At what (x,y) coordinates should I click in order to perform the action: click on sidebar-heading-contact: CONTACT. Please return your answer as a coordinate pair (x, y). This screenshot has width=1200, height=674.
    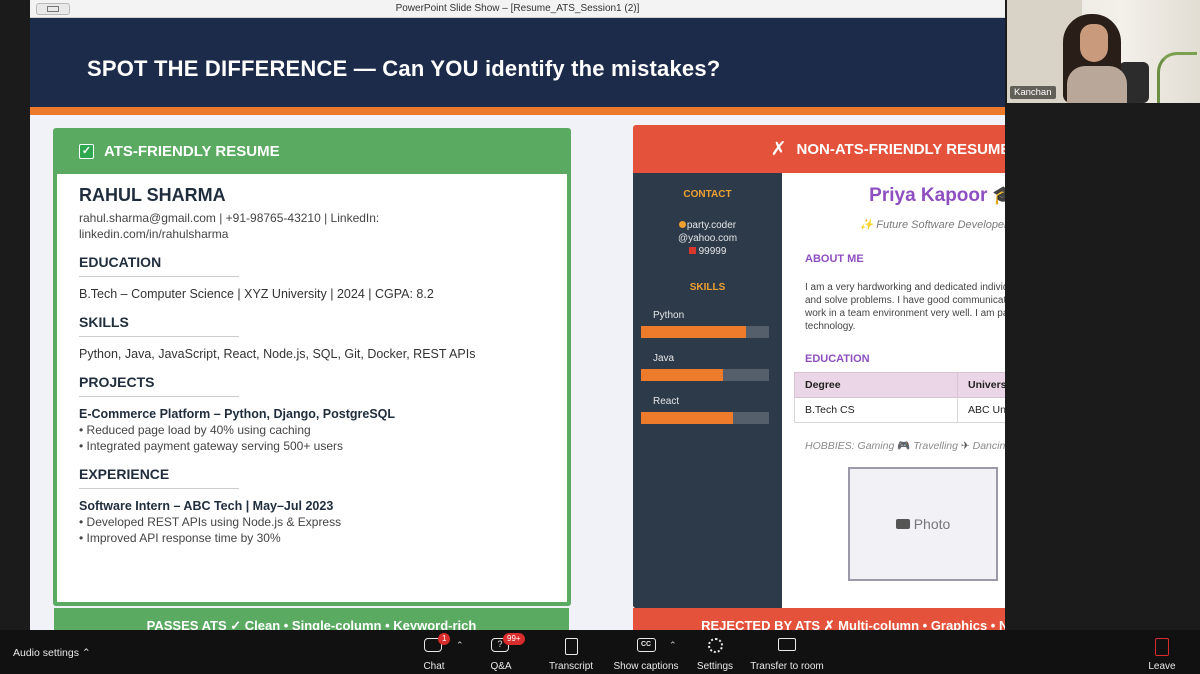
    Looking at the image, I should click on (707, 194).